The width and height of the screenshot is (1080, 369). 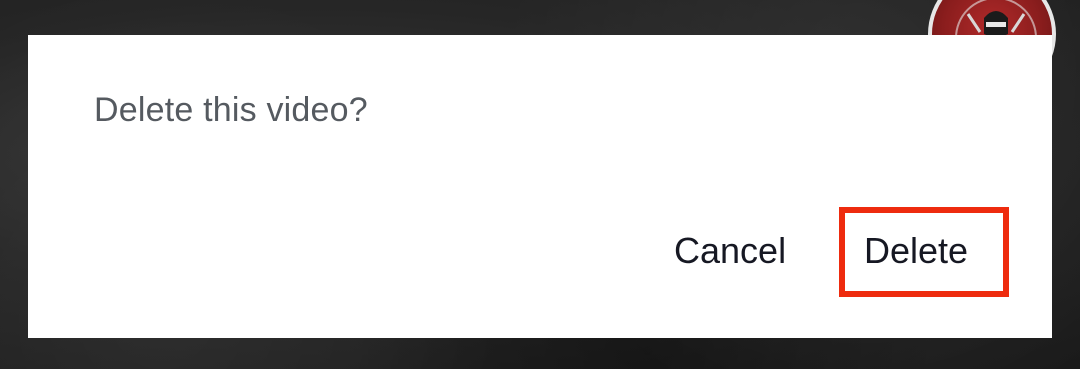 What do you see at coordinates (730, 251) in the screenshot?
I see `cancel-button: Cancel` at bounding box center [730, 251].